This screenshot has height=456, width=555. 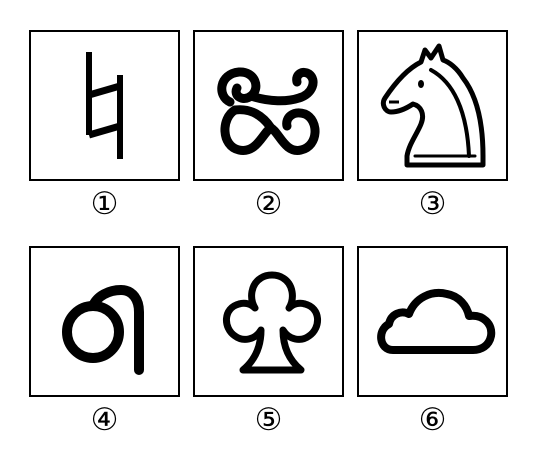 I want to click on natural-sign-icon, so click(x=104, y=105).